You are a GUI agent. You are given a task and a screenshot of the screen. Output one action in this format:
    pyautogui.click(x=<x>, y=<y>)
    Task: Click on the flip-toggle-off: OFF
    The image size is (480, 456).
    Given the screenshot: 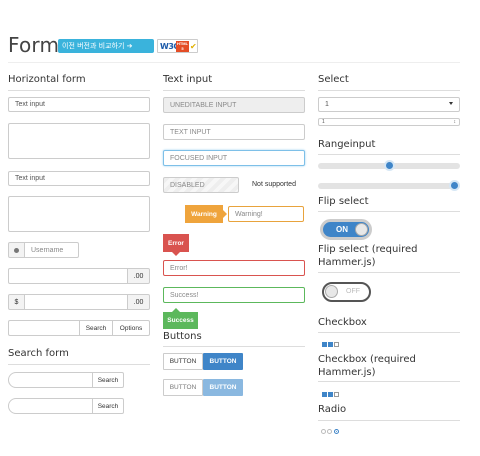 What is the action you would take?
    pyautogui.click(x=346, y=292)
    